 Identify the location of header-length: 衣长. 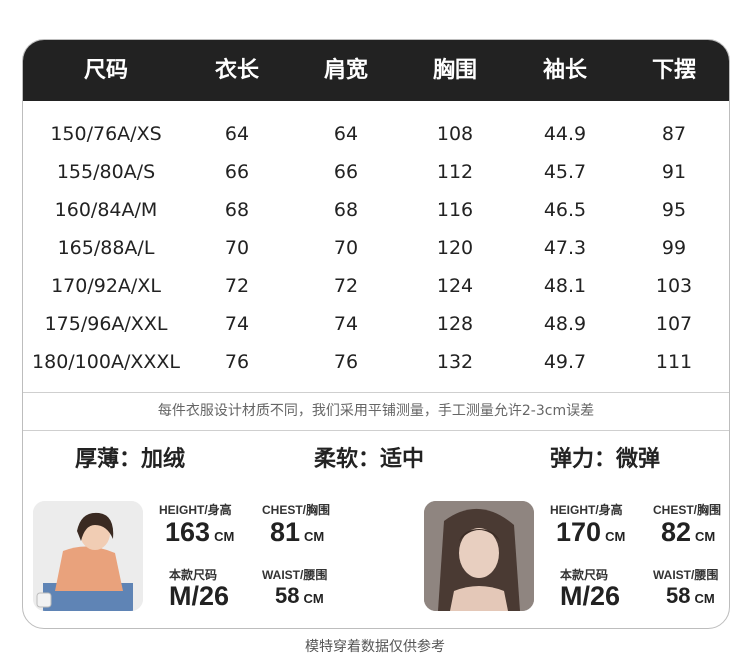
(236, 70).